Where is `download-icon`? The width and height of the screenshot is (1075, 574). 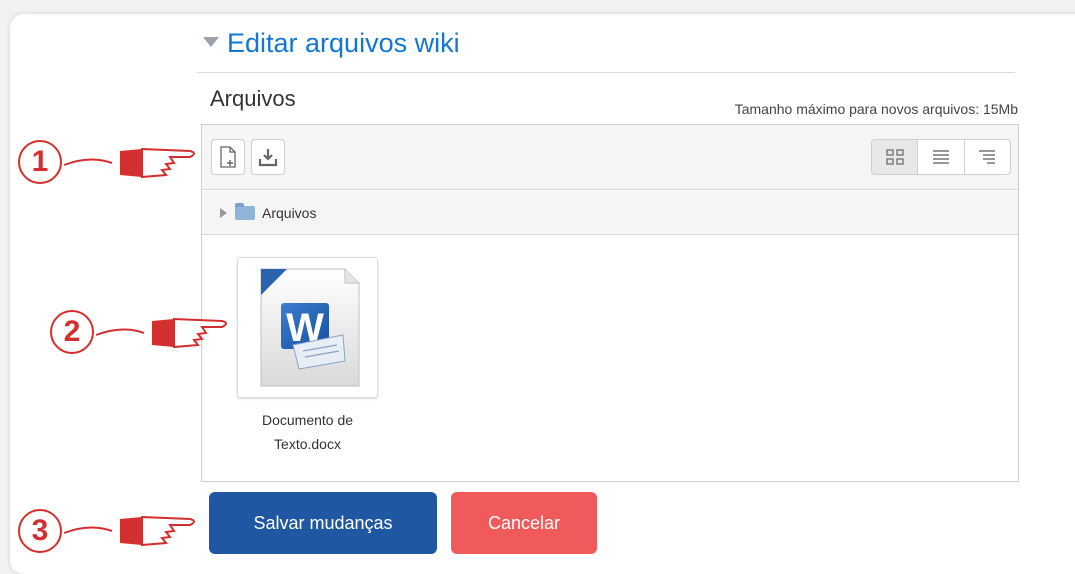 download-icon is located at coordinates (268, 158).